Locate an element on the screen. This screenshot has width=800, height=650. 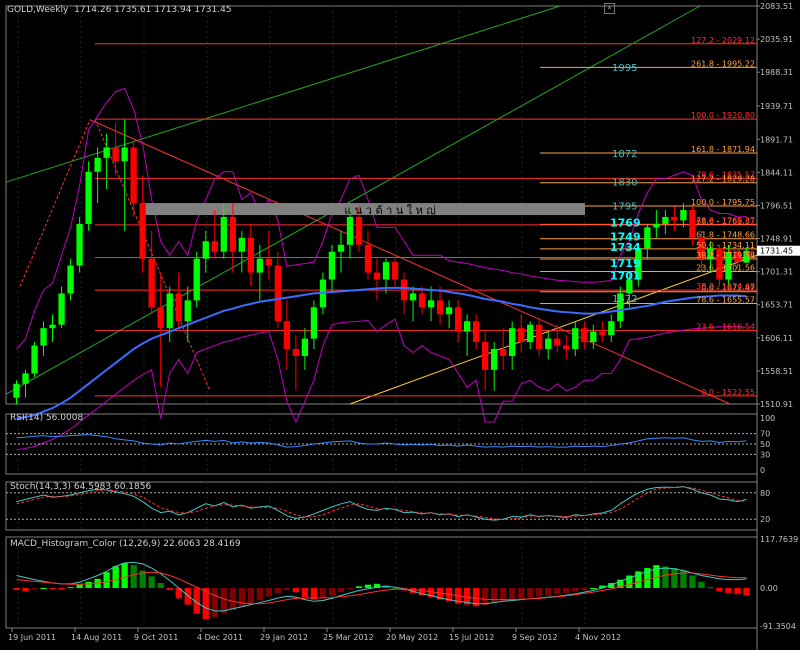
resistance-annotation: แ น ว ต้ า น ใ ห ญ่ is located at coordinates (390, 210).